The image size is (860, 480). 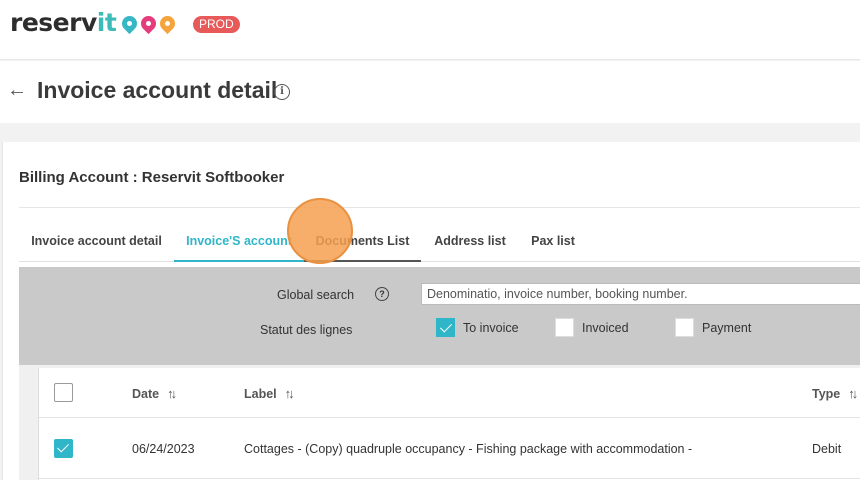 What do you see at coordinates (320, 231) in the screenshot?
I see `click-indicator` at bounding box center [320, 231].